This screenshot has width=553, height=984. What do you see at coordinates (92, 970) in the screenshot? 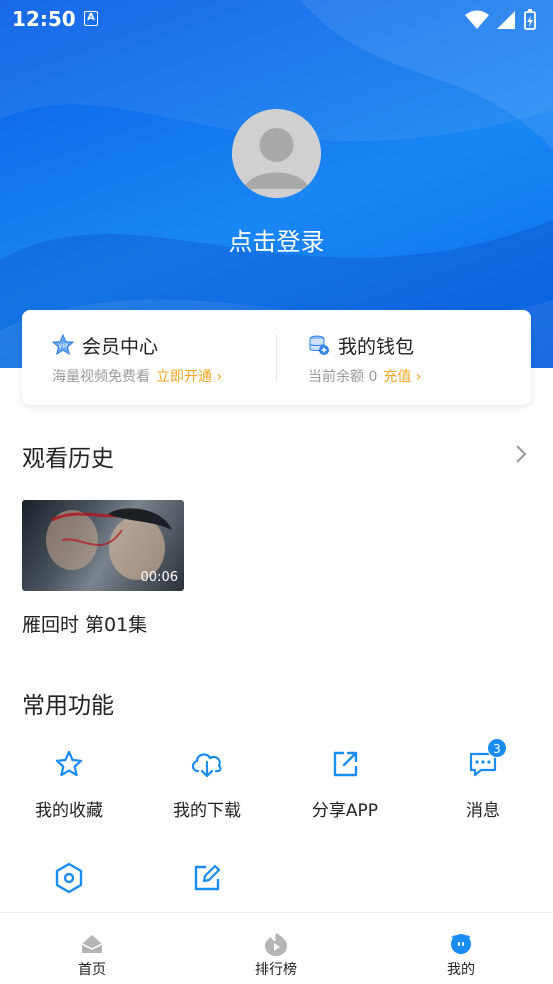
I see `tab-home-label: 首页` at bounding box center [92, 970].